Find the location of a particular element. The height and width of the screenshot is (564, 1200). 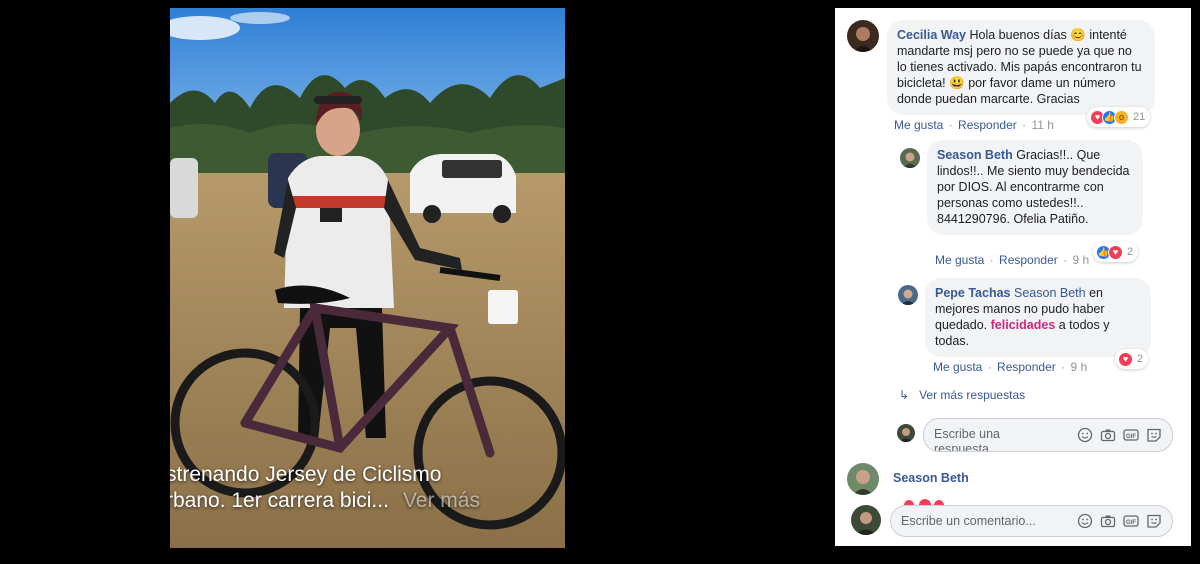

reaction-count: 21 is located at coordinates (1139, 117).